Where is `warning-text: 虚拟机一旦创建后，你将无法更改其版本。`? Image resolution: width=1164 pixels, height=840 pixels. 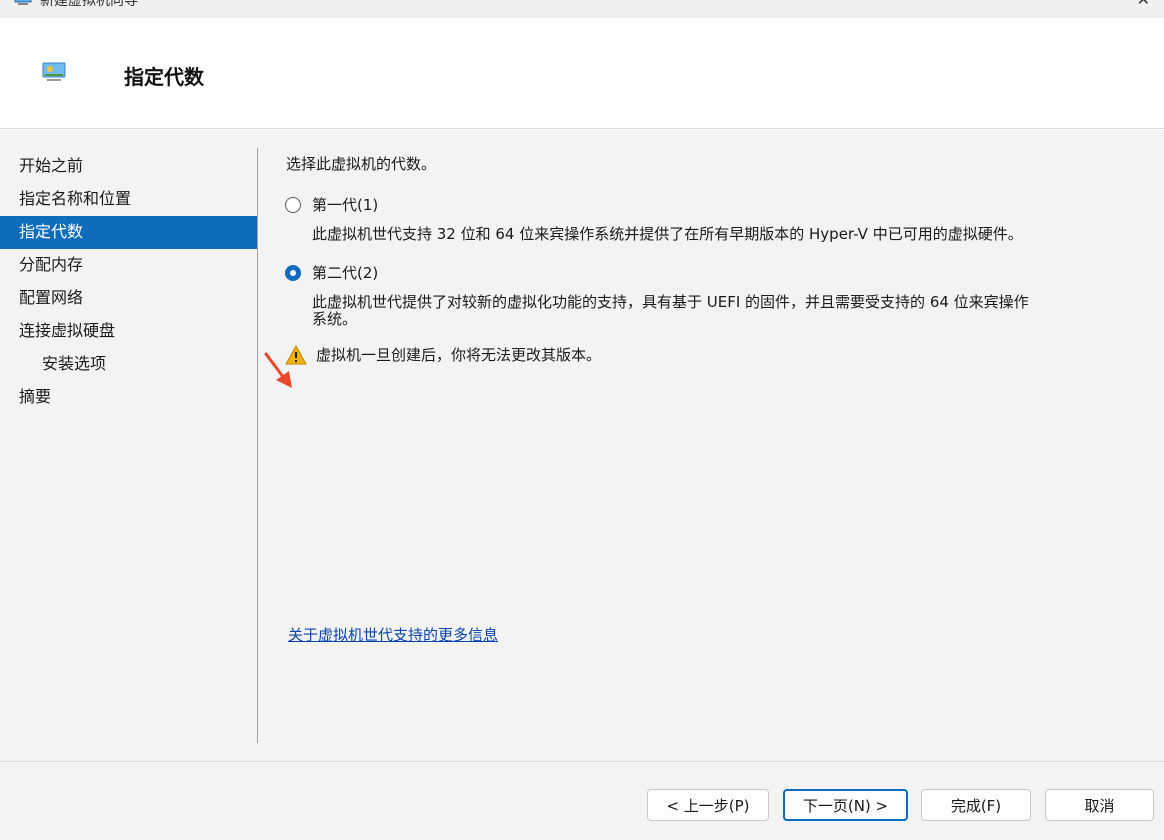
warning-text: 虚拟机一旦创建后，你将无法更改其版本。 is located at coordinates (459, 355).